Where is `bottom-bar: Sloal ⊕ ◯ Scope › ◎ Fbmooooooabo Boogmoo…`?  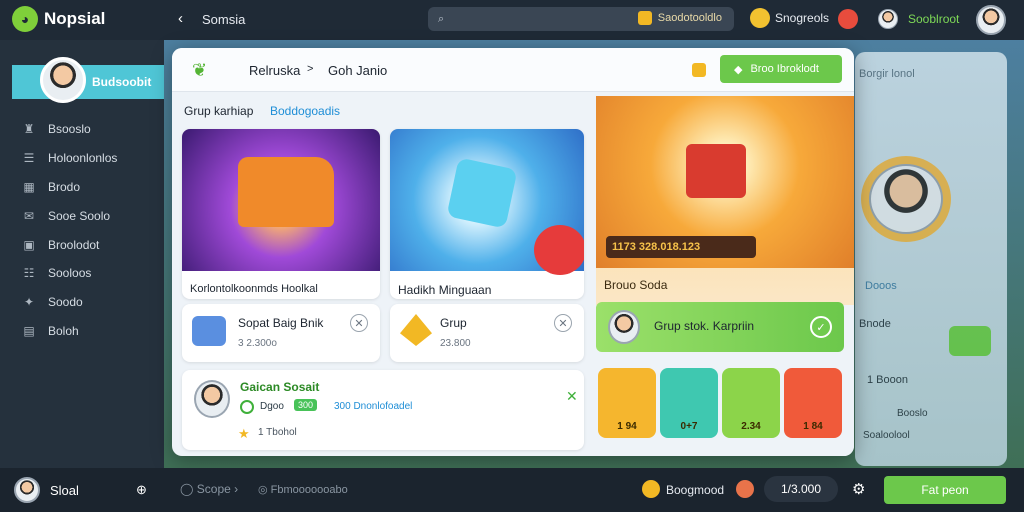
bottom-bar: Sloal ⊕ ◯ Scope › ◎ Fbmooooooabo Boogmoo… is located at coordinates (512, 490).